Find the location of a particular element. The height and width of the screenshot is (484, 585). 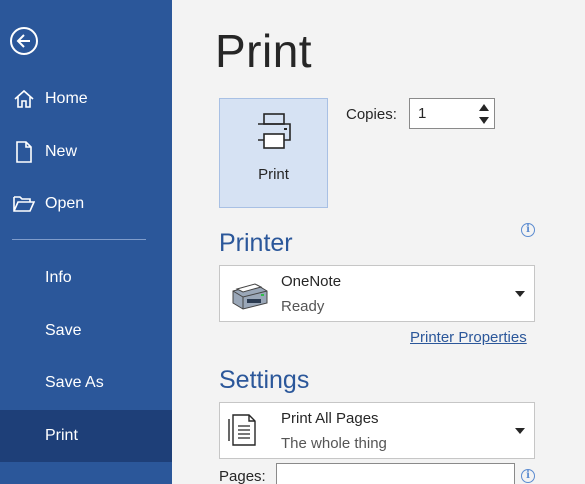

nav-item-label: Home is located at coordinates (66, 98).